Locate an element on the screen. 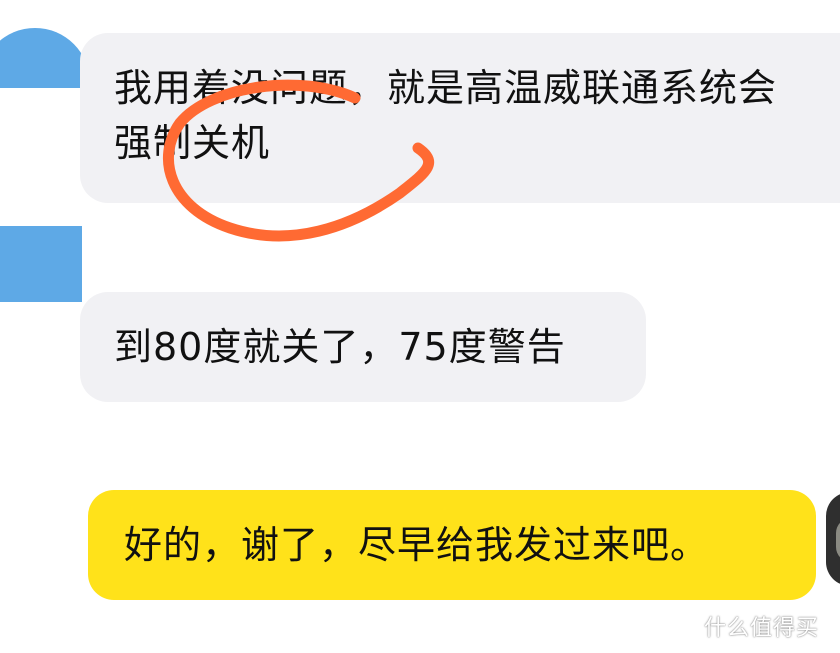  own-avatar is located at coordinates (833, 539).